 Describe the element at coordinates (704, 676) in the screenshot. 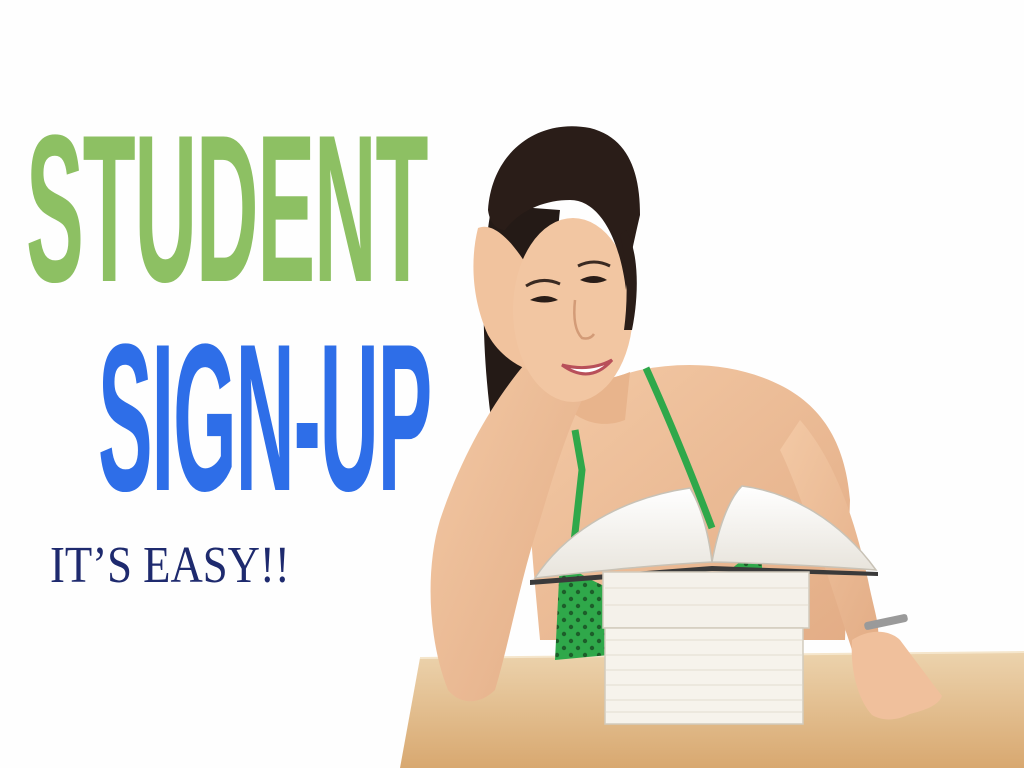

I see `book-stack-bottom` at that location.